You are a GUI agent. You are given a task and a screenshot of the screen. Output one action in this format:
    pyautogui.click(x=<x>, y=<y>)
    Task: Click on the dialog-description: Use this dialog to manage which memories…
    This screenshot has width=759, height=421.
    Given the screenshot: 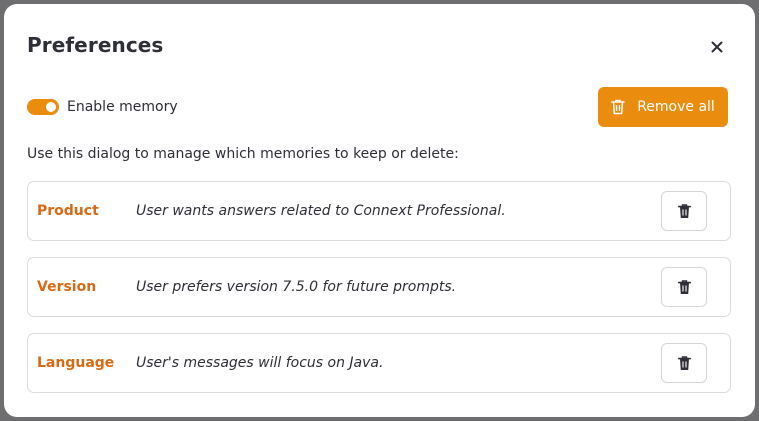 What is the action you would take?
    pyautogui.click(x=243, y=154)
    